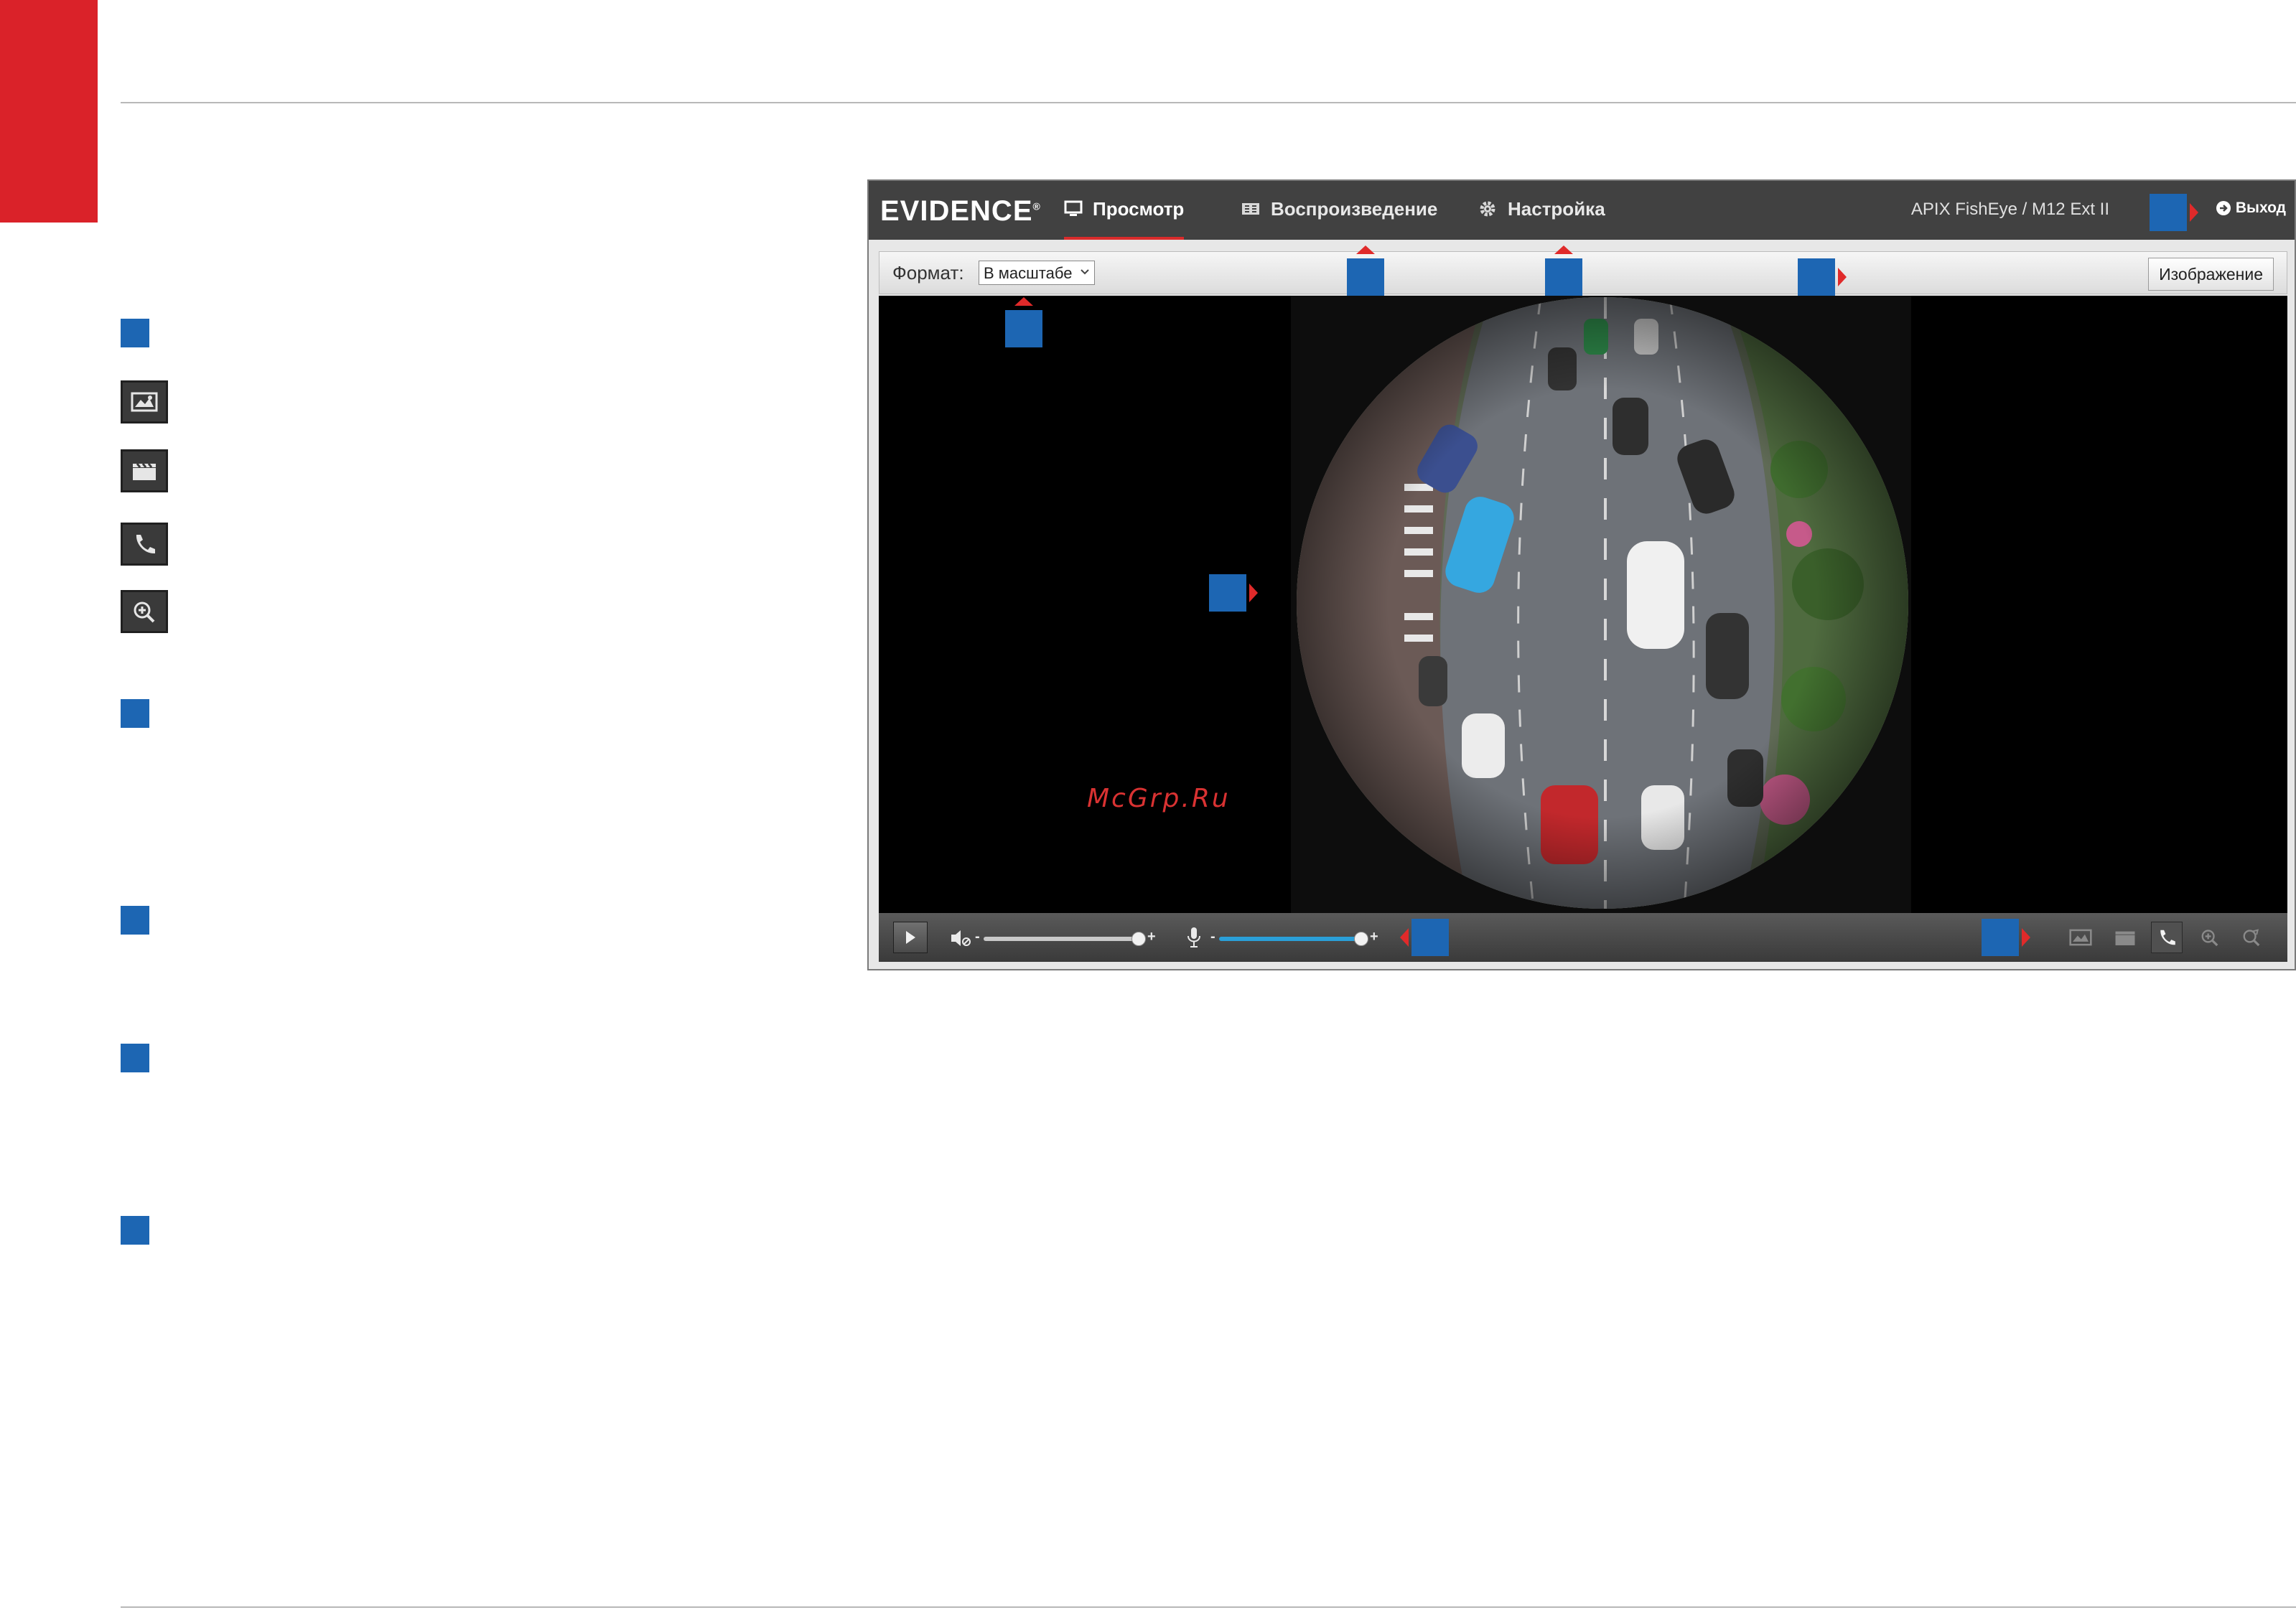 The height and width of the screenshot is (1610, 2296). I want to click on format-label: Формат:, so click(928, 273).